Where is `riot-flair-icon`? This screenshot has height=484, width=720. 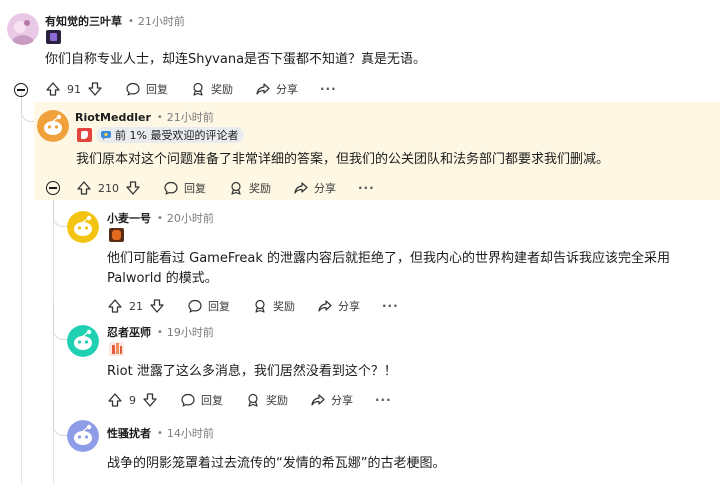 riot-flair-icon is located at coordinates (84, 135).